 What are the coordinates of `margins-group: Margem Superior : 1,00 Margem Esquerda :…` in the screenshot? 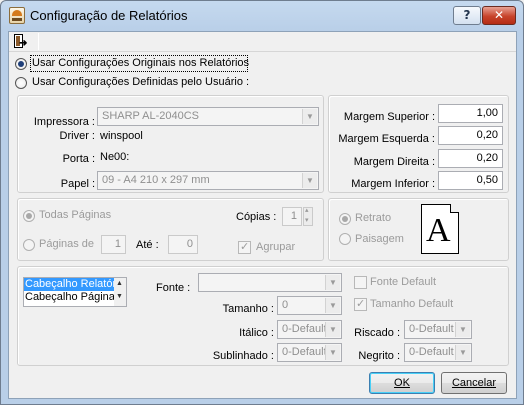 It's located at (418, 144).